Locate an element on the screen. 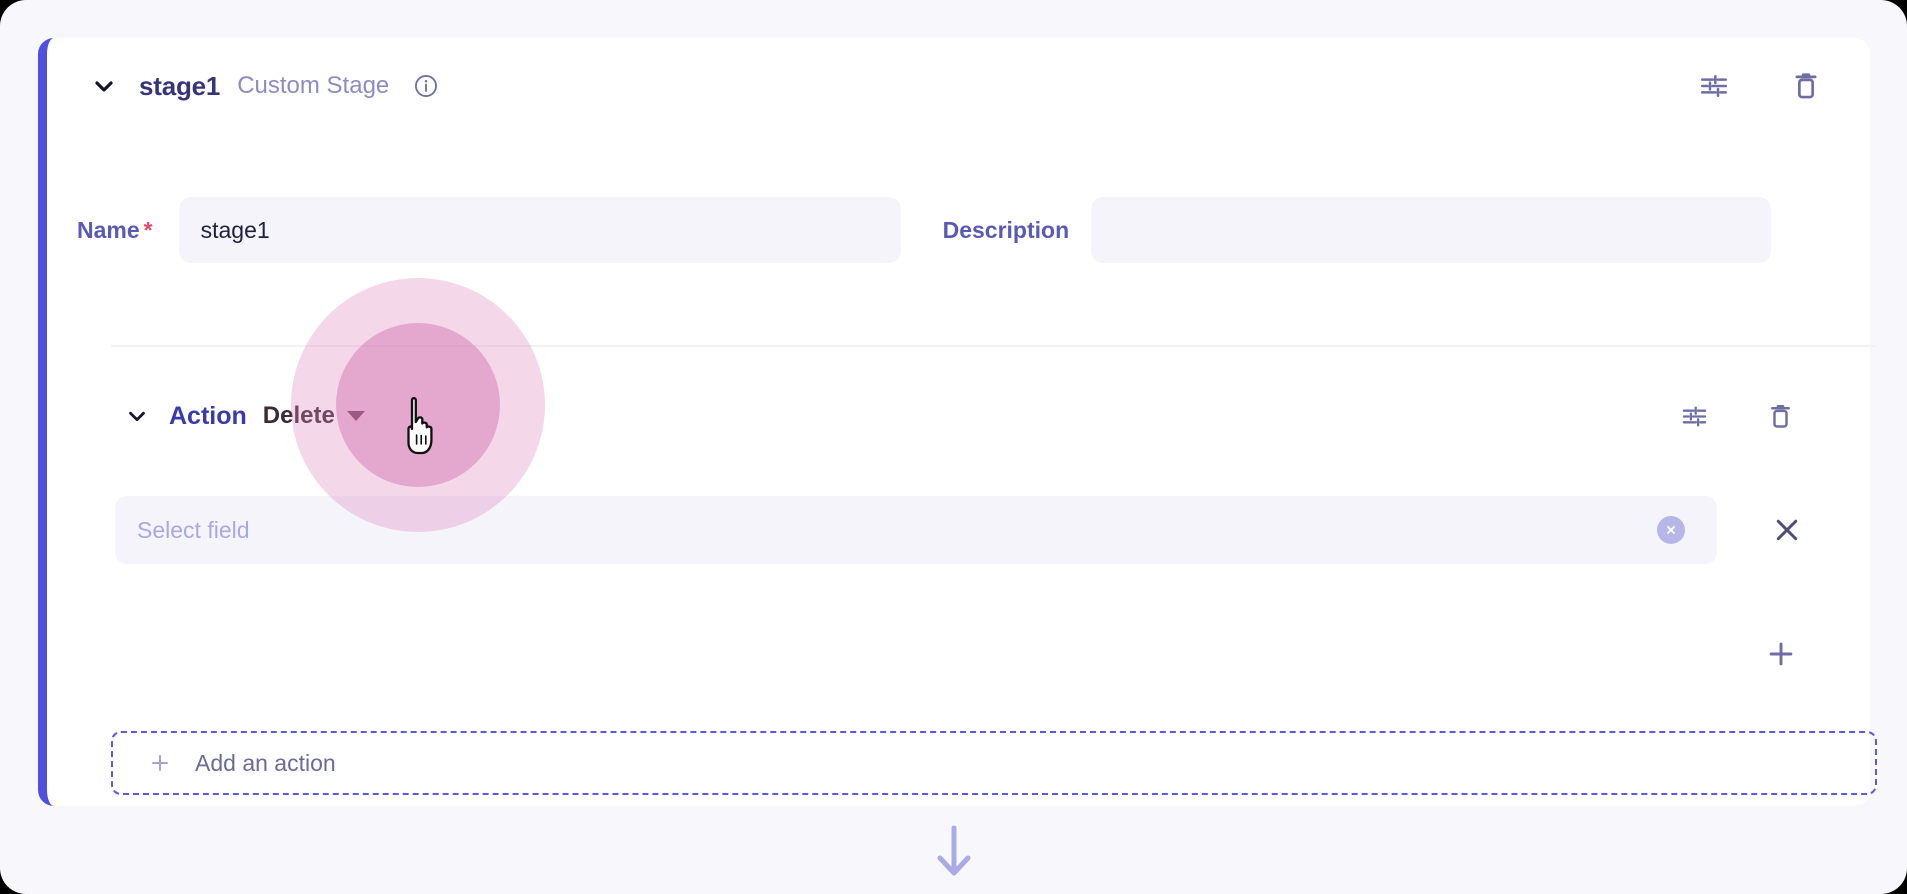  action-operation-dropdown: Delete is located at coordinates (314, 416).